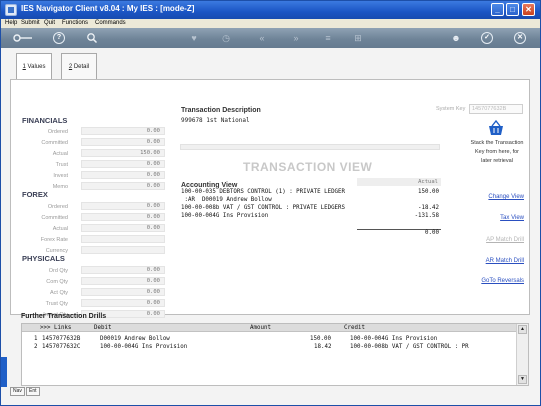  I want to click on tab-values: 1 Values, so click(34, 66).